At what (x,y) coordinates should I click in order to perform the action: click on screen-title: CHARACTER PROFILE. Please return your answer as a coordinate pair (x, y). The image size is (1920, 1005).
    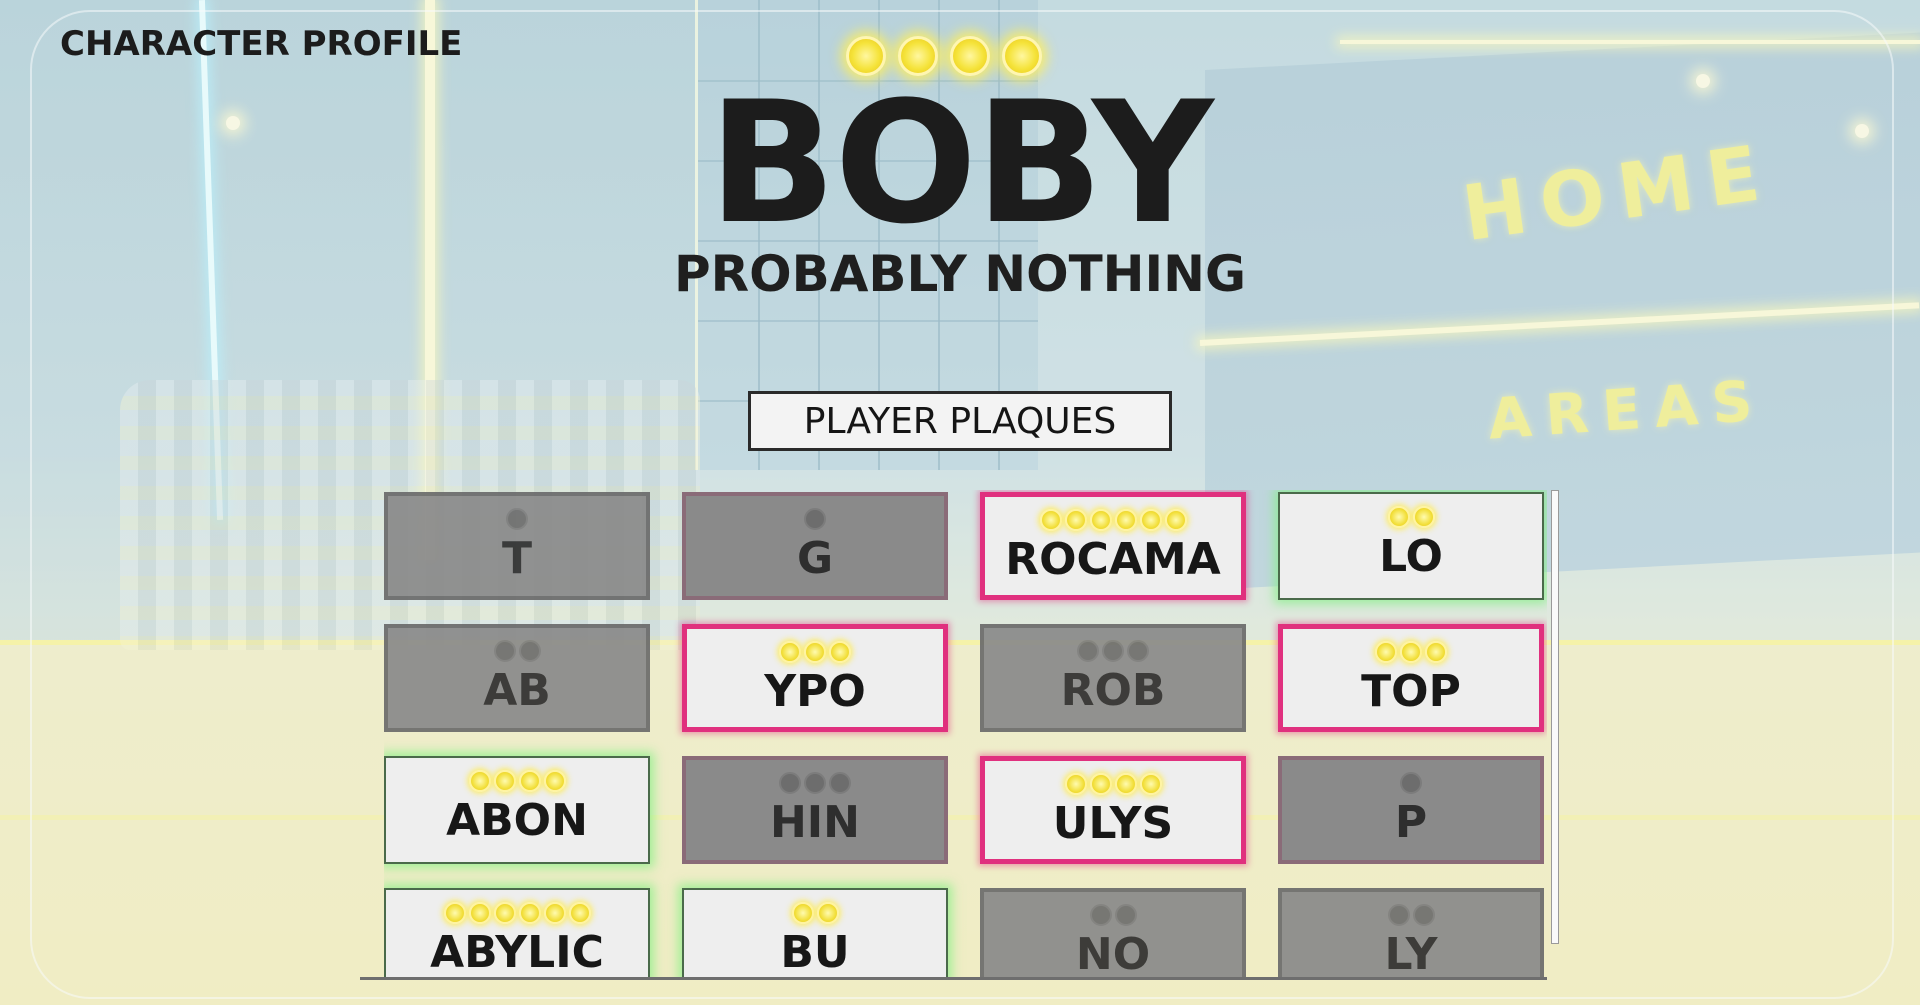
    Looking at the image, I should click on (261, 44).